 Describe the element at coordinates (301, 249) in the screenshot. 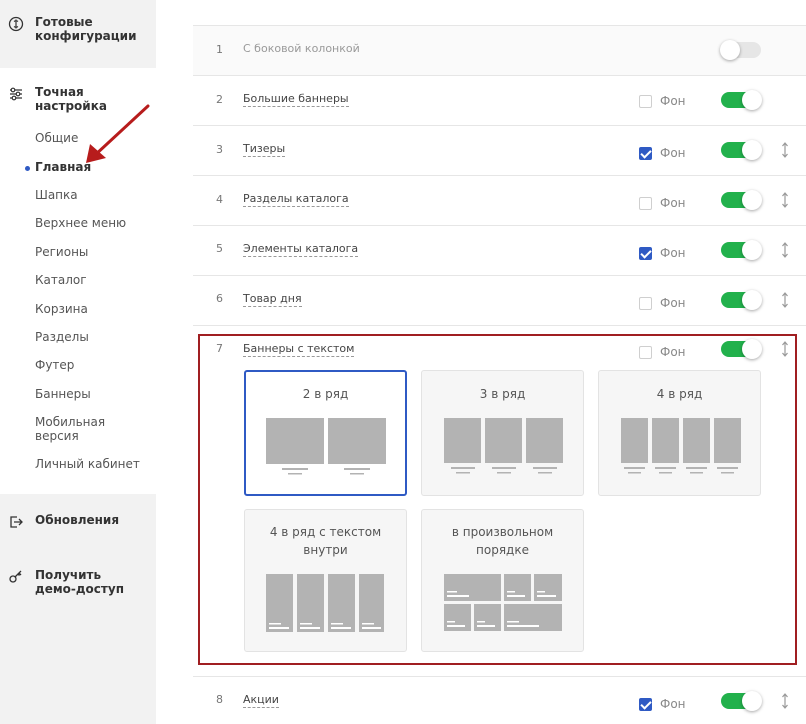

I see `row-title: Элементы каталога` at that location.